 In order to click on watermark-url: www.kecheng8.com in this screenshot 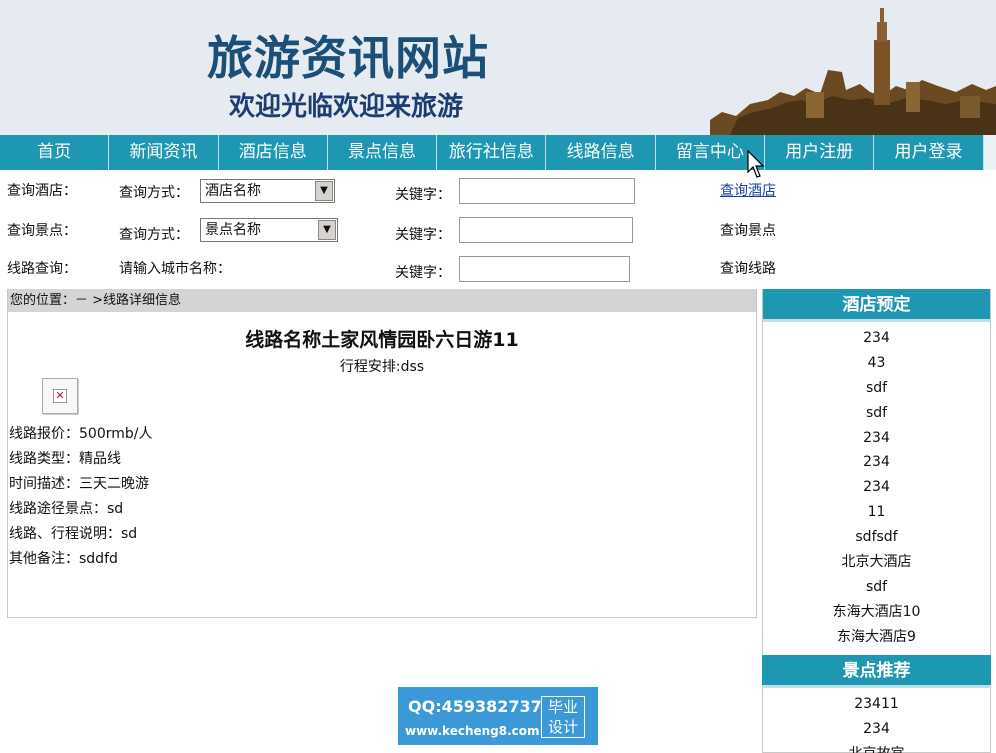, I will do `click(472, 731)`.